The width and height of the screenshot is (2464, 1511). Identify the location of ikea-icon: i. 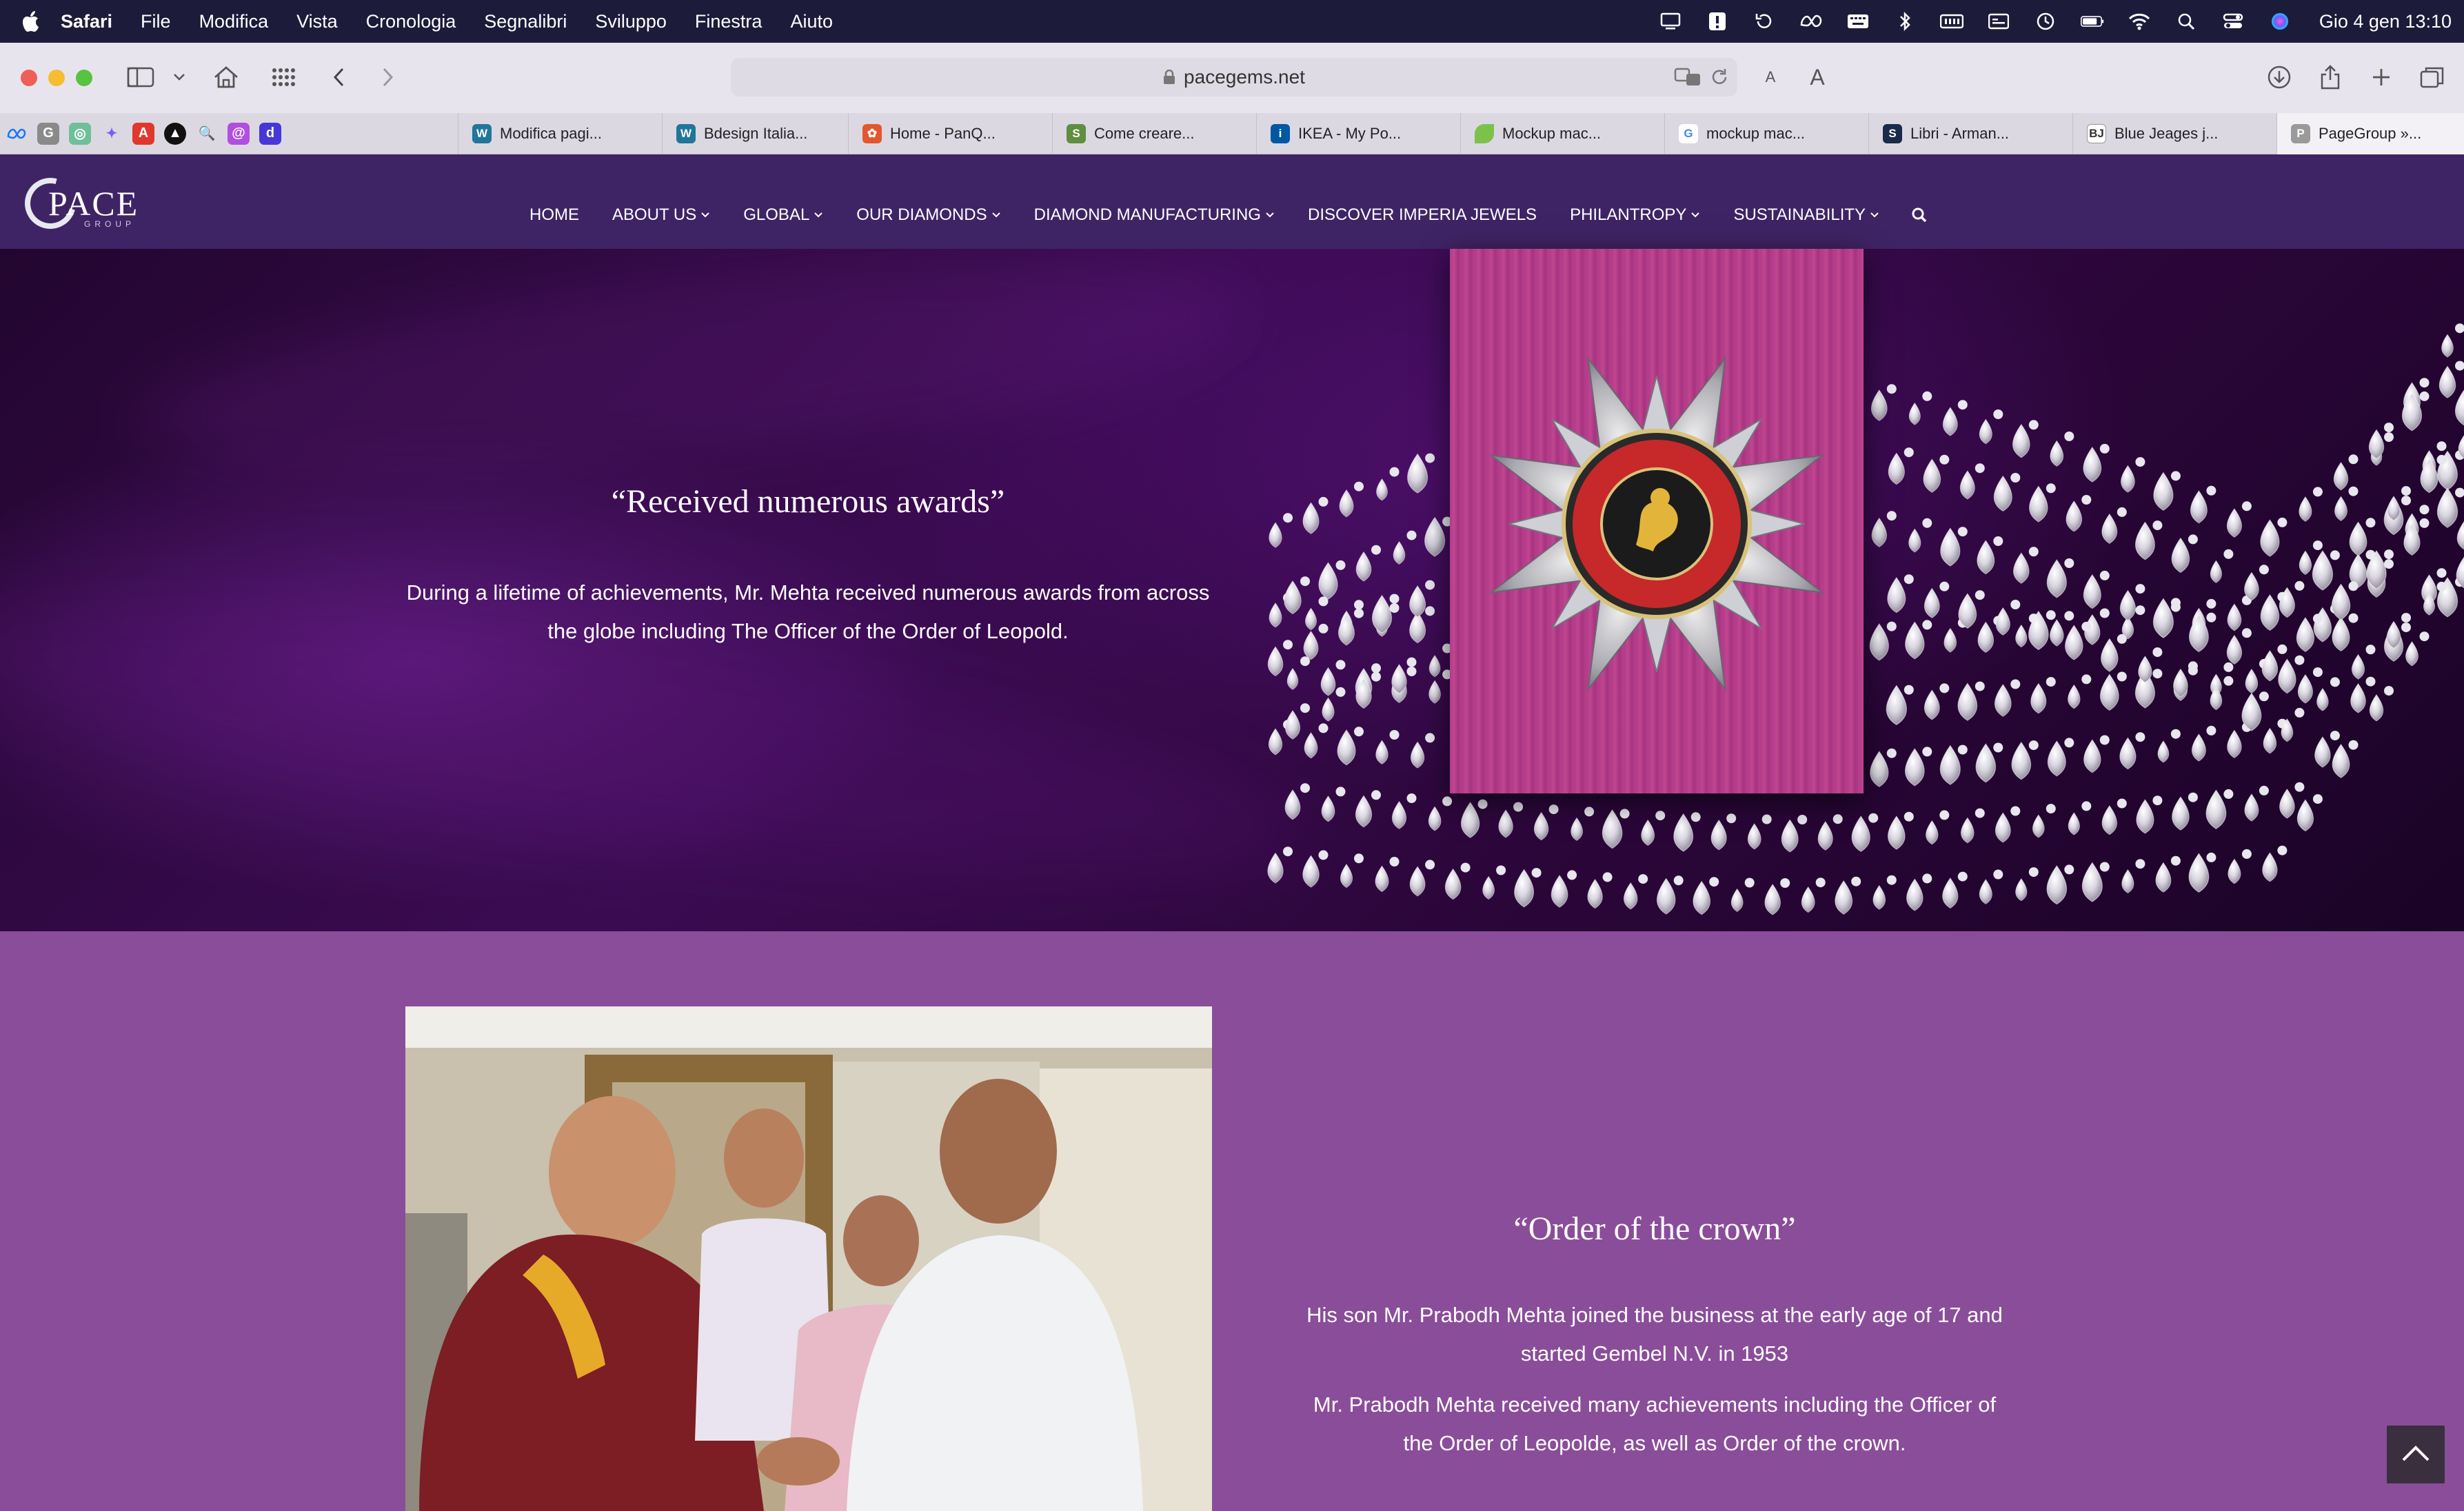
(1280, 133).